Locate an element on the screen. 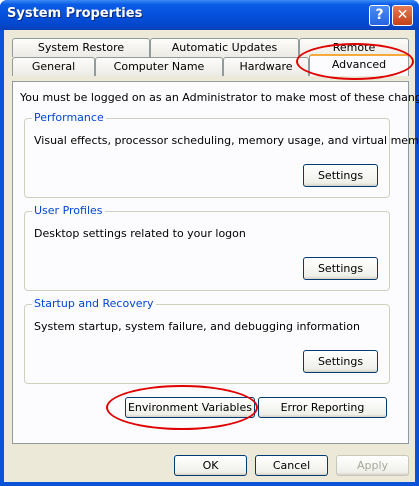 This screenshot has width=419, height=486. startup-recovery-group-title: Startup and Recovery is located at coordinates (94, 303).